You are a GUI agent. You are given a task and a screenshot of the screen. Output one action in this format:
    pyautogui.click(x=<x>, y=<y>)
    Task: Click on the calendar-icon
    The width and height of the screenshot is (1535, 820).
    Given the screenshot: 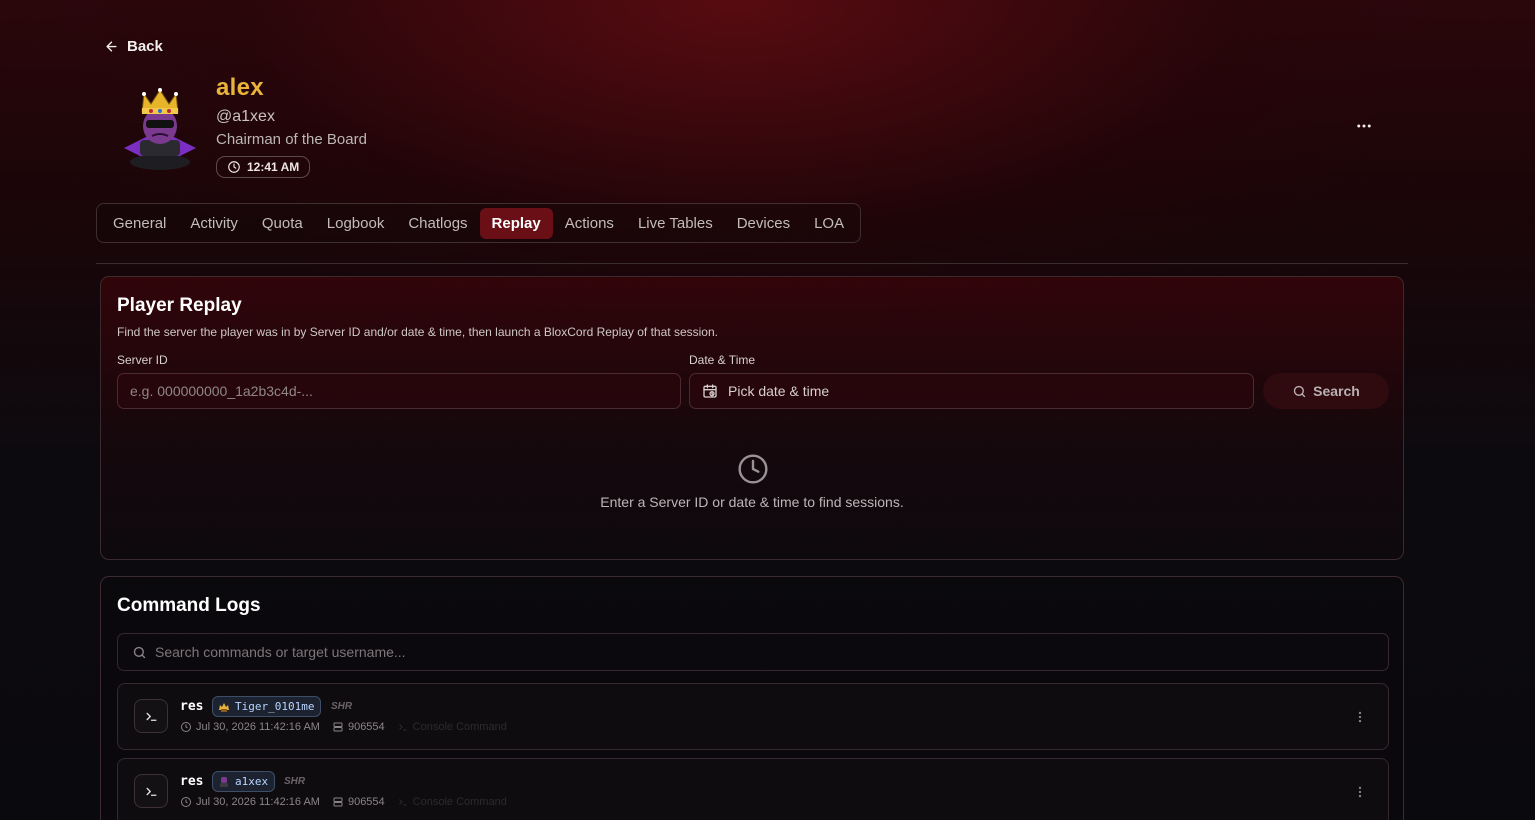 What is the action you would take?
    pyautogui.click(x=710, y=391)
    